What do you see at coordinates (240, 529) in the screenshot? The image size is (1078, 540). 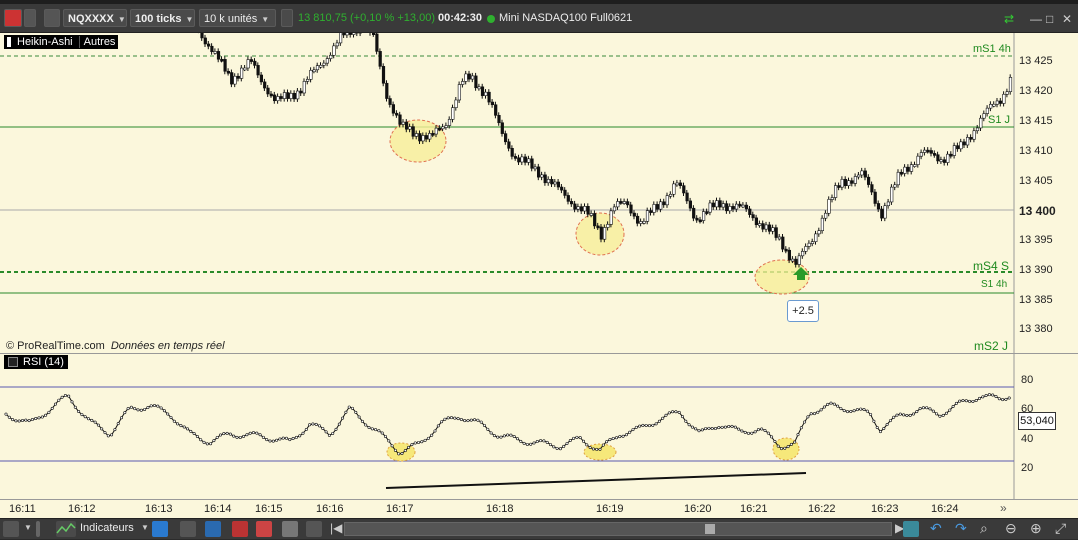 I see `alert-icon` at bounding box center [240, 529].